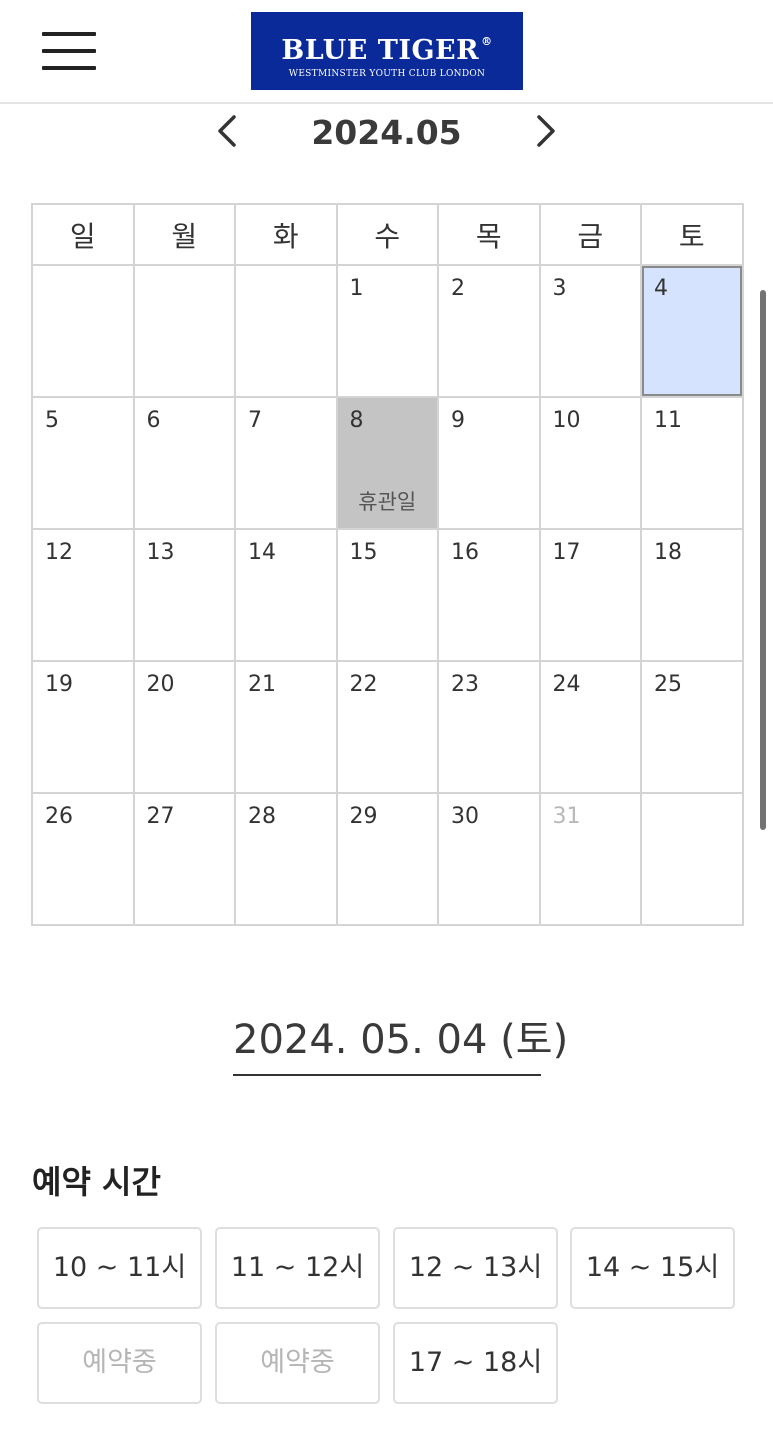  What do you see at coordinates (590, 463) in the screenshot?
I see `day-cell: 10` at bounding box center [590, 463].